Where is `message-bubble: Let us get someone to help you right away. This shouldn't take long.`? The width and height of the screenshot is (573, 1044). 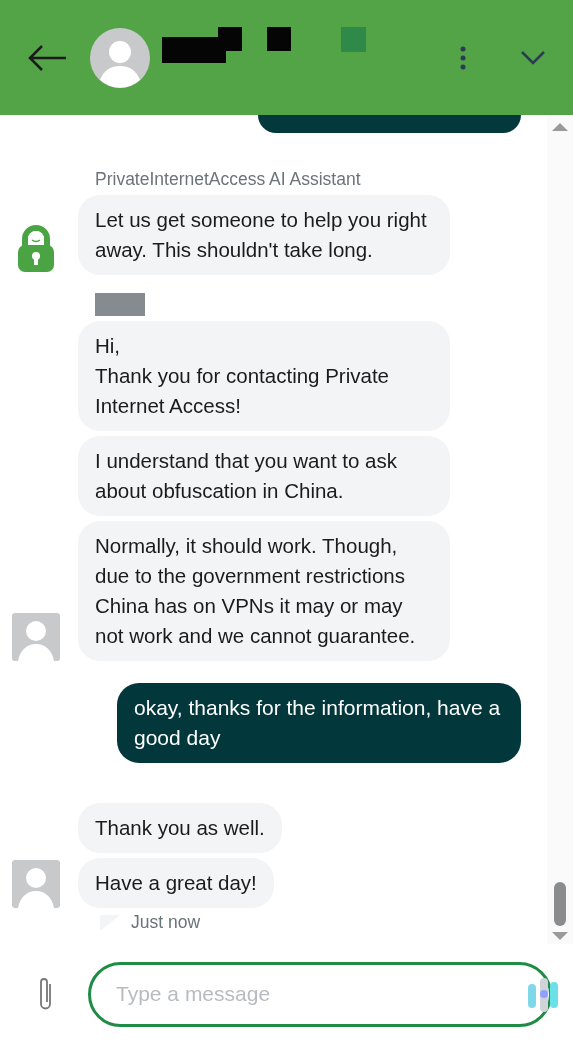 message-bubble: Let us get someone to help you right away. This shouldn't take long. is located at coordinates (264, 235).